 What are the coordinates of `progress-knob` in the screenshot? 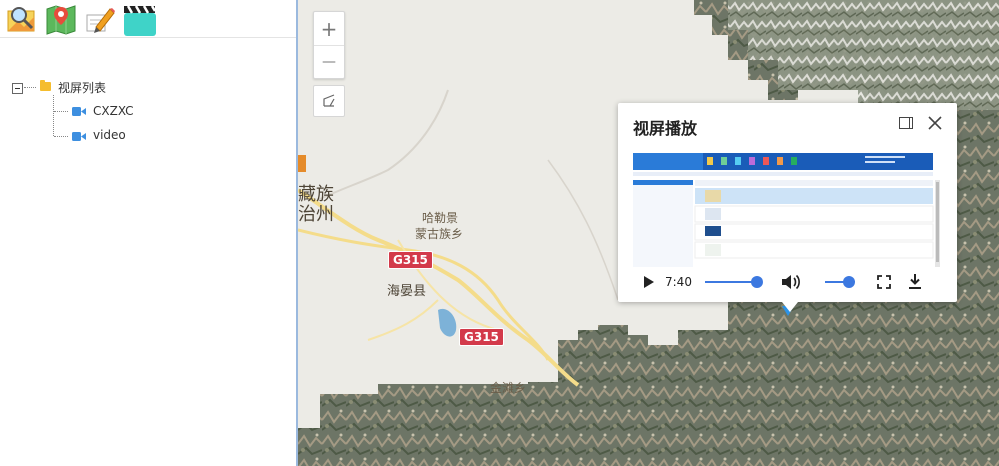 It's located at (757, 282).